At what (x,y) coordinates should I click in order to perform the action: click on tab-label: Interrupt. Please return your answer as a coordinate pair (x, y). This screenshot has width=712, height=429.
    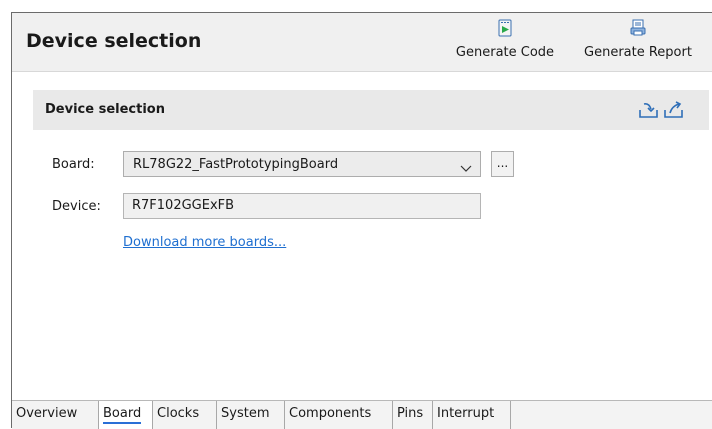
    Looking at the image, I should click on (466, 413).